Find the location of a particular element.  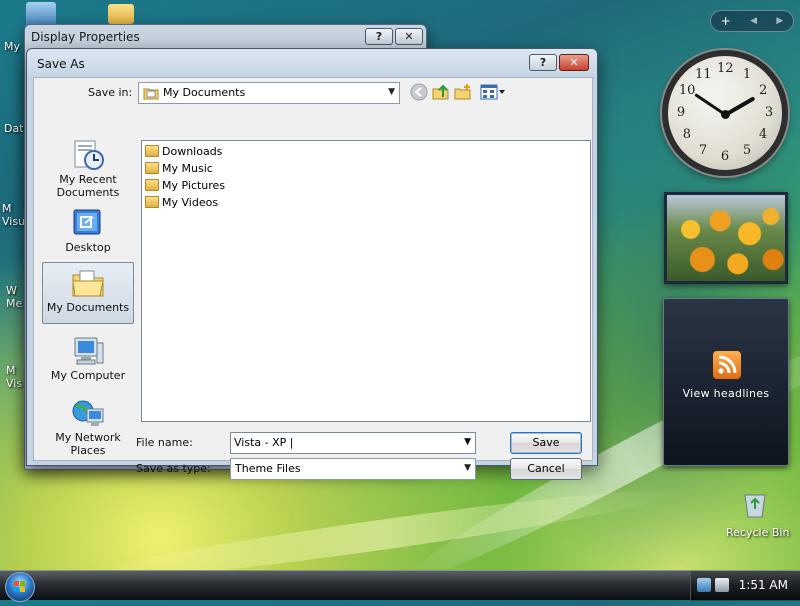

place-my-computer: My Computer is located at coordinates (88, 358).